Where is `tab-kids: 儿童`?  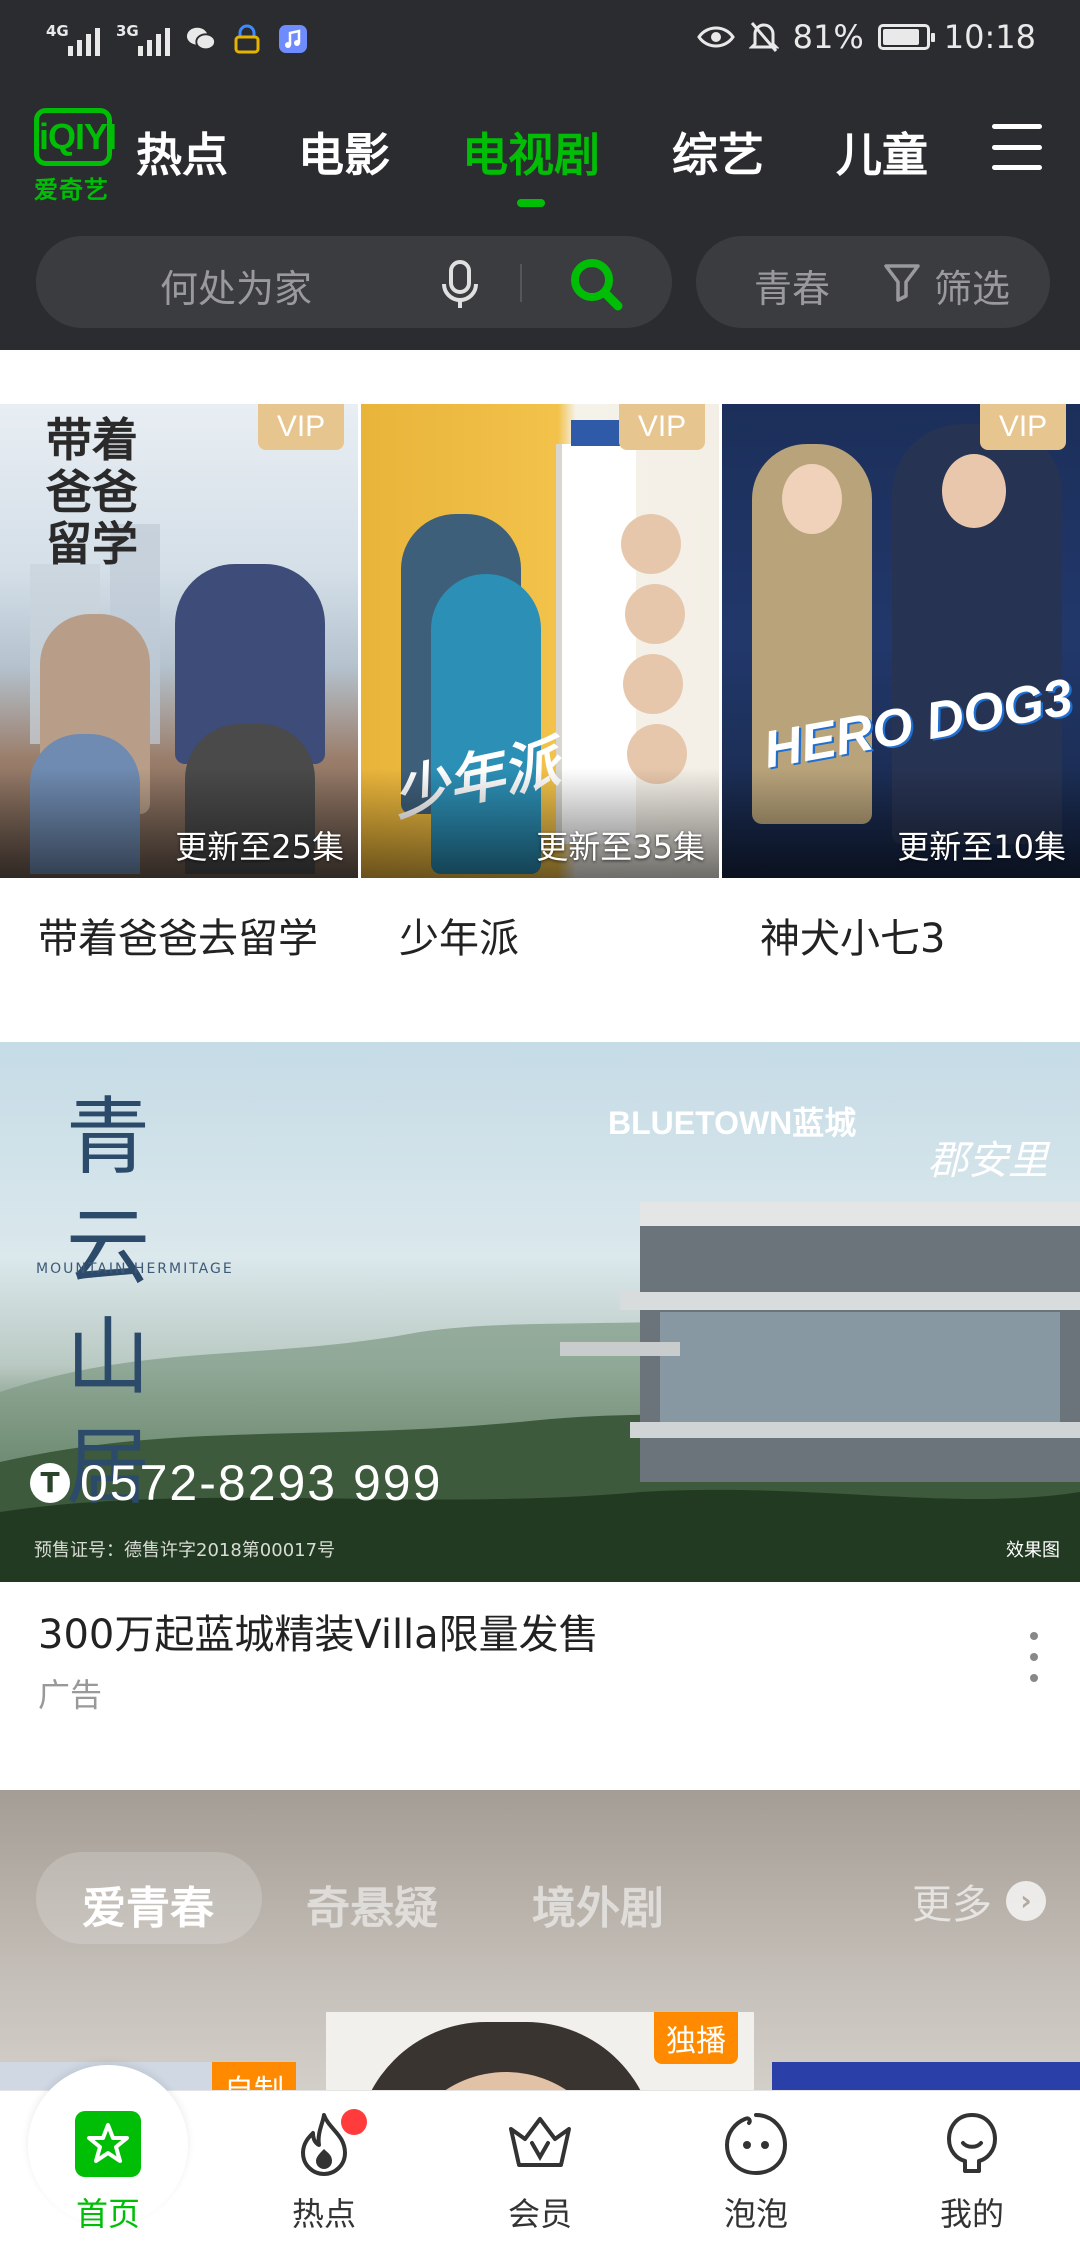
tab-kids: 儿童 is located at coordinates (882, 152).